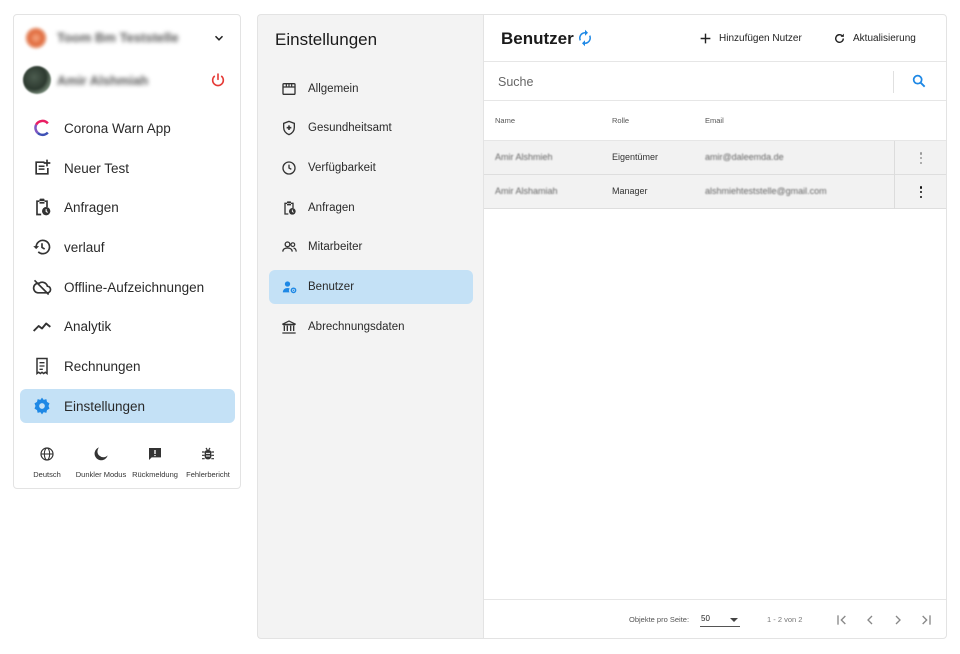  Describe the element at coordinates (659, 619) in the screenshot. I see `items-per-page-label: Objekte pro Seite:` at that location.